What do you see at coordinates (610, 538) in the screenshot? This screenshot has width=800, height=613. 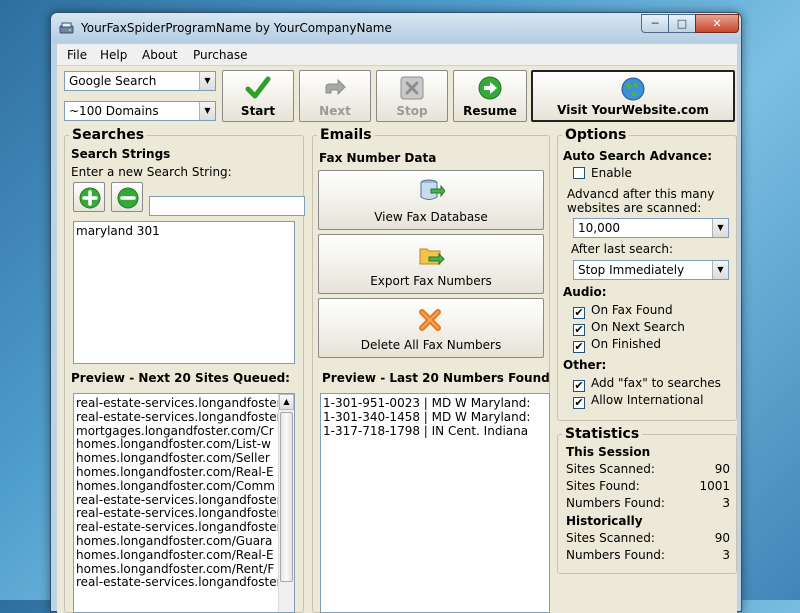 I see `hist-sites-scanned-label: Sites Scanned:` at bounding box center [610, 538].